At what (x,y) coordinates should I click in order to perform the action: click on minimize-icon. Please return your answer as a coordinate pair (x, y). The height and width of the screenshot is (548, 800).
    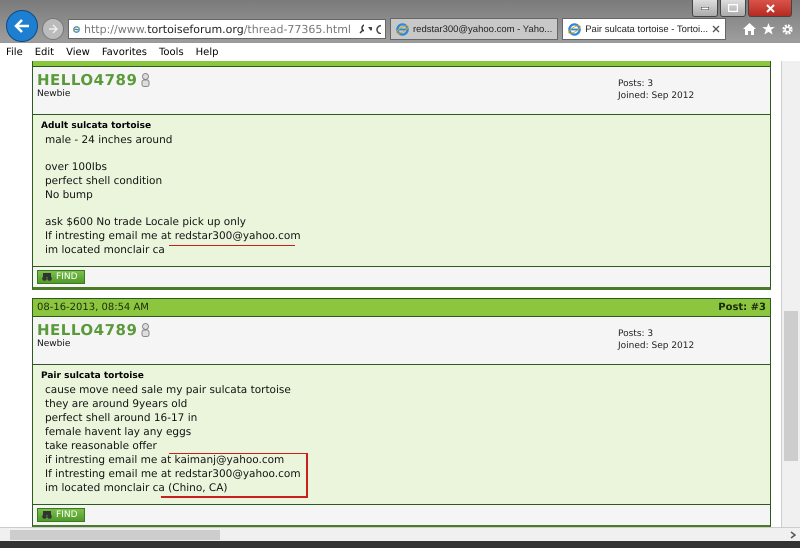
    Looking at the image, I should click on (705, 8).